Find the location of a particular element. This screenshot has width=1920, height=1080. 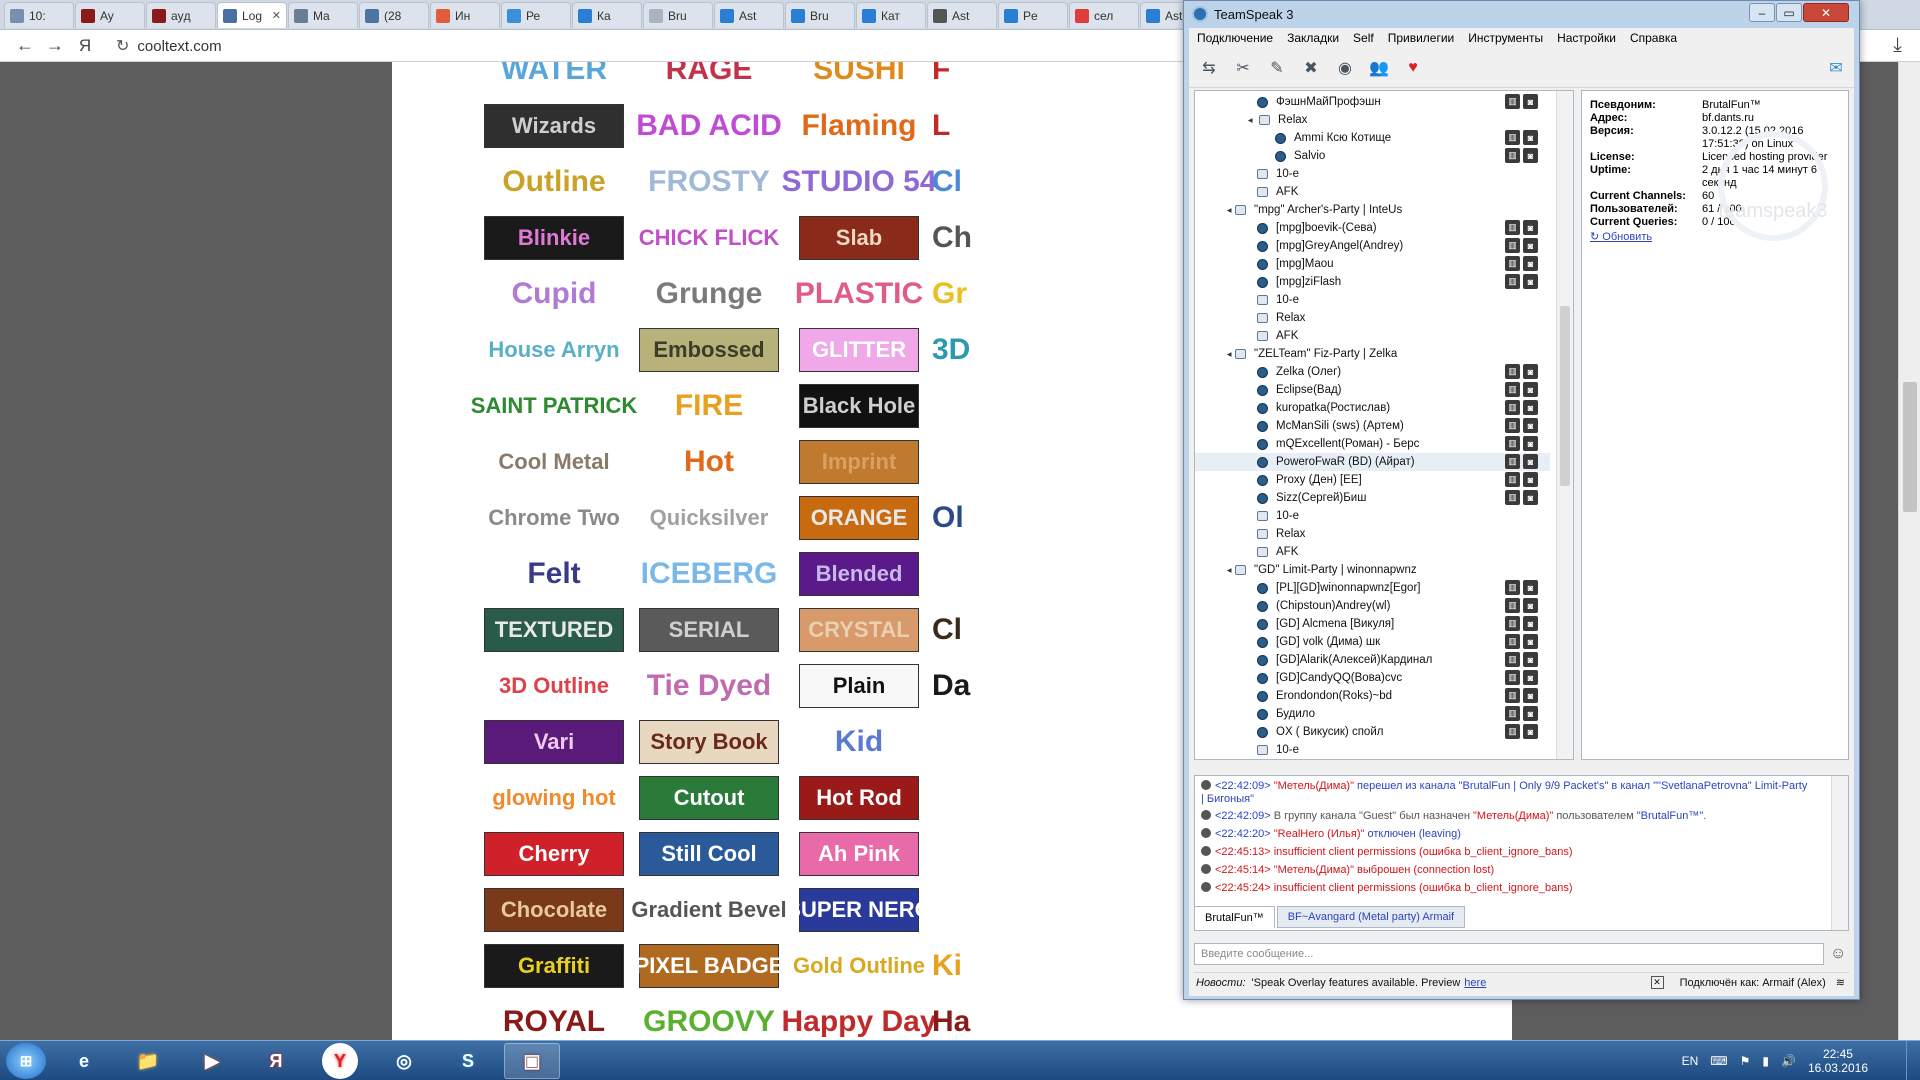

yandex-icon: Я is located at coordinates (85, 46).